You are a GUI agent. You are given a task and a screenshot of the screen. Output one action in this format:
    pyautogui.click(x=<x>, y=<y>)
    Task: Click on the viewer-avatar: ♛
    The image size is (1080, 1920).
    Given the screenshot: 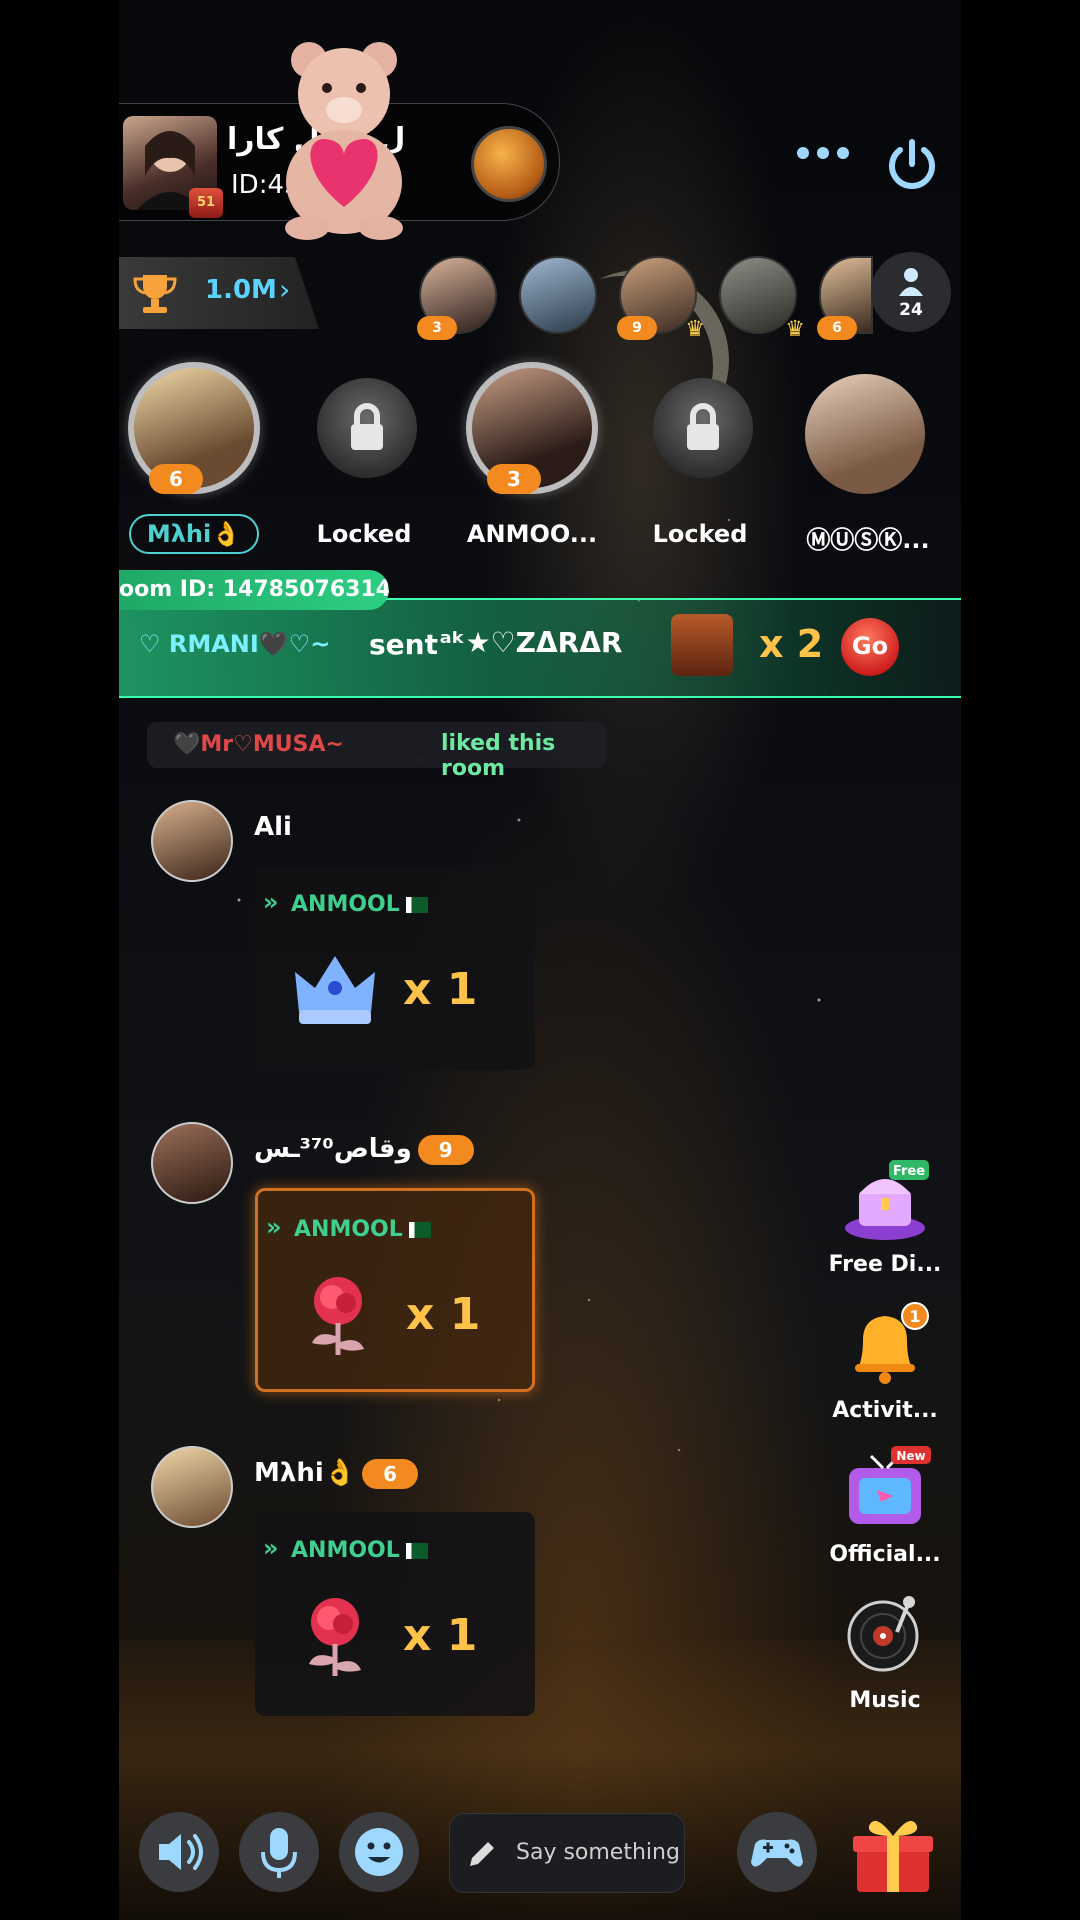 What is the action you would take?
    pyautogui.click(x=762, y=299)
    